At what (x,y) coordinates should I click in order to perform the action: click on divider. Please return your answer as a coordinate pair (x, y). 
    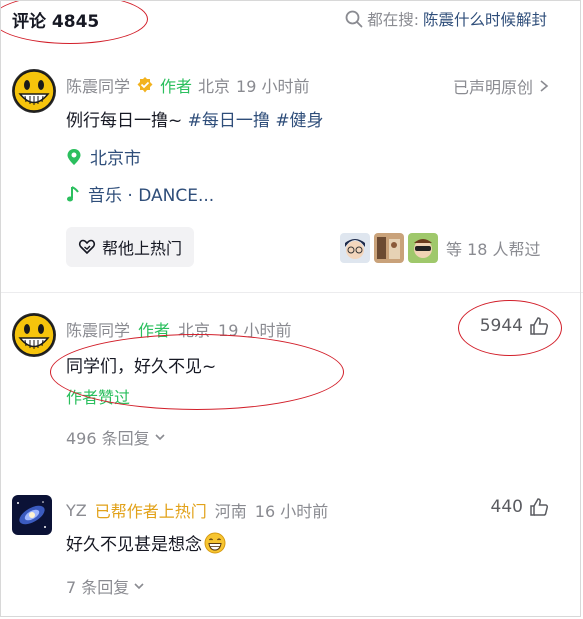
    Looking at the image, I should click on (291, 292).